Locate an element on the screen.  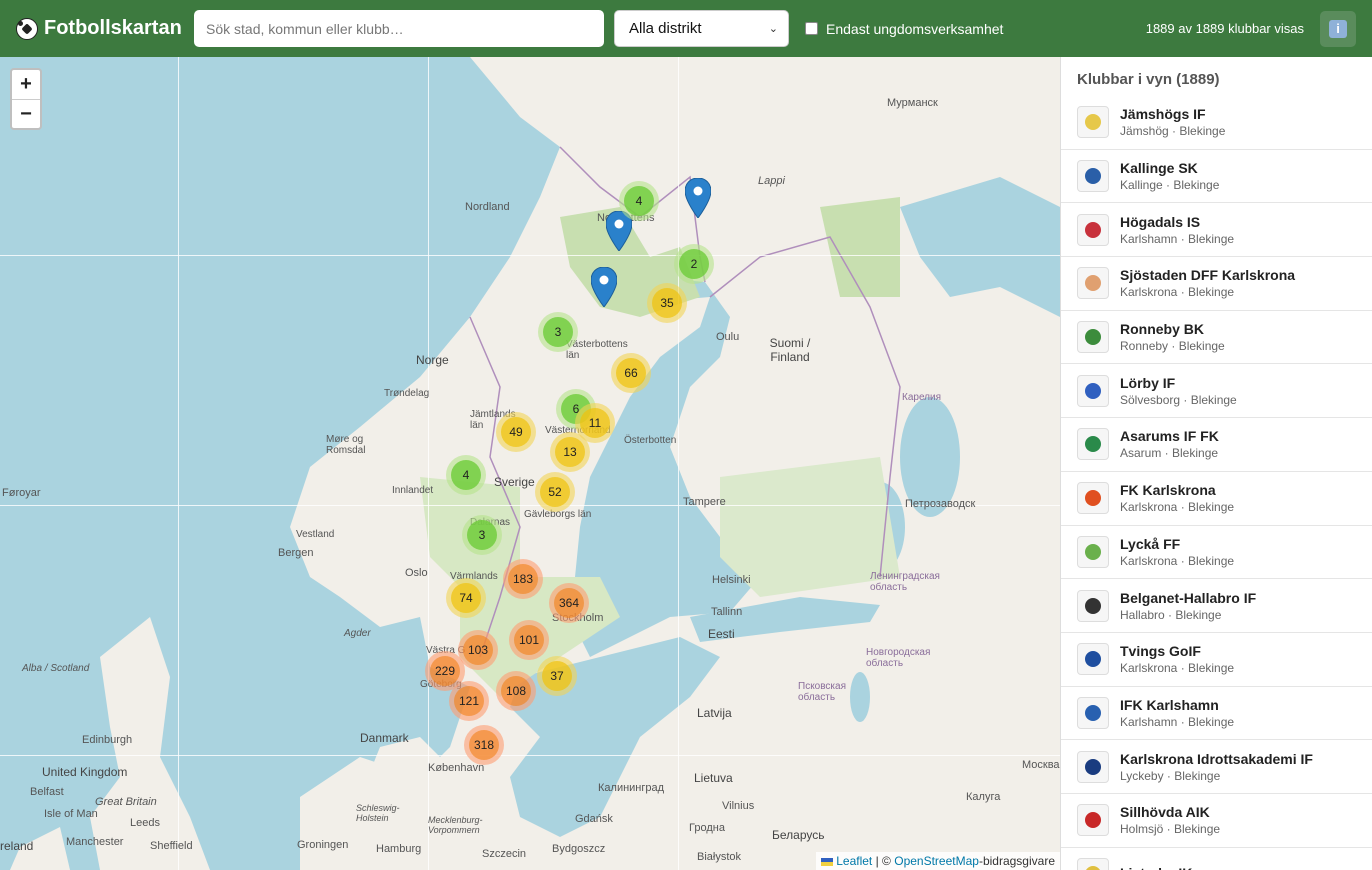
zoom-in-button: + is located at coordinates (26, 84).